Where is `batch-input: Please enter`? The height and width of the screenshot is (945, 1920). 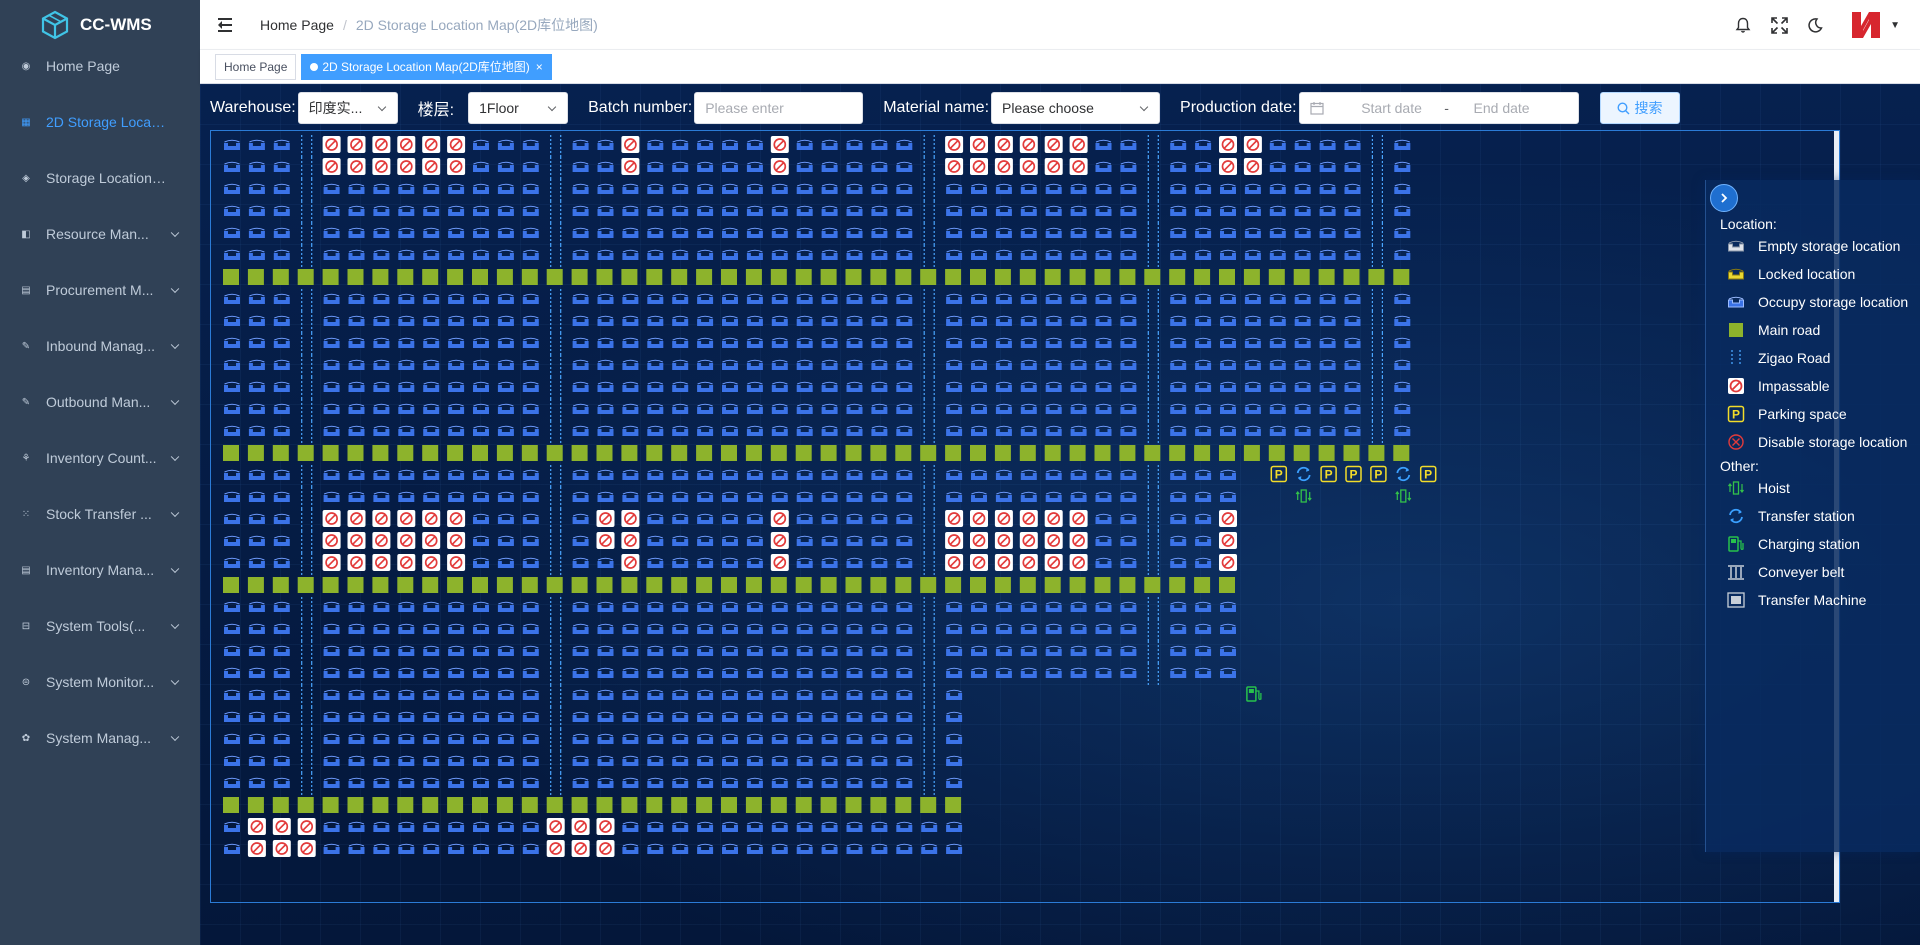
batch-input: Please enter is located at coordinates (779, 108).